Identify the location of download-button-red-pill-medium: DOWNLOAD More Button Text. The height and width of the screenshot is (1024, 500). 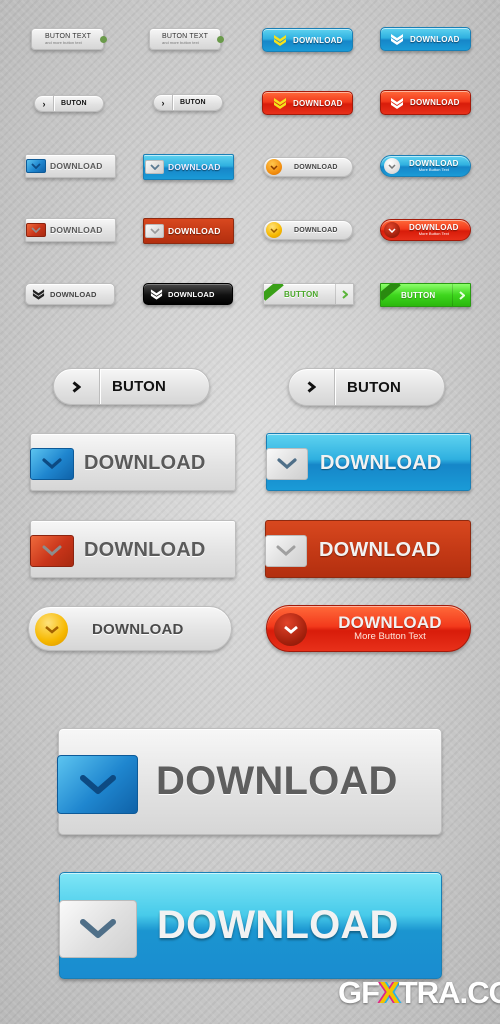
(368, 628).